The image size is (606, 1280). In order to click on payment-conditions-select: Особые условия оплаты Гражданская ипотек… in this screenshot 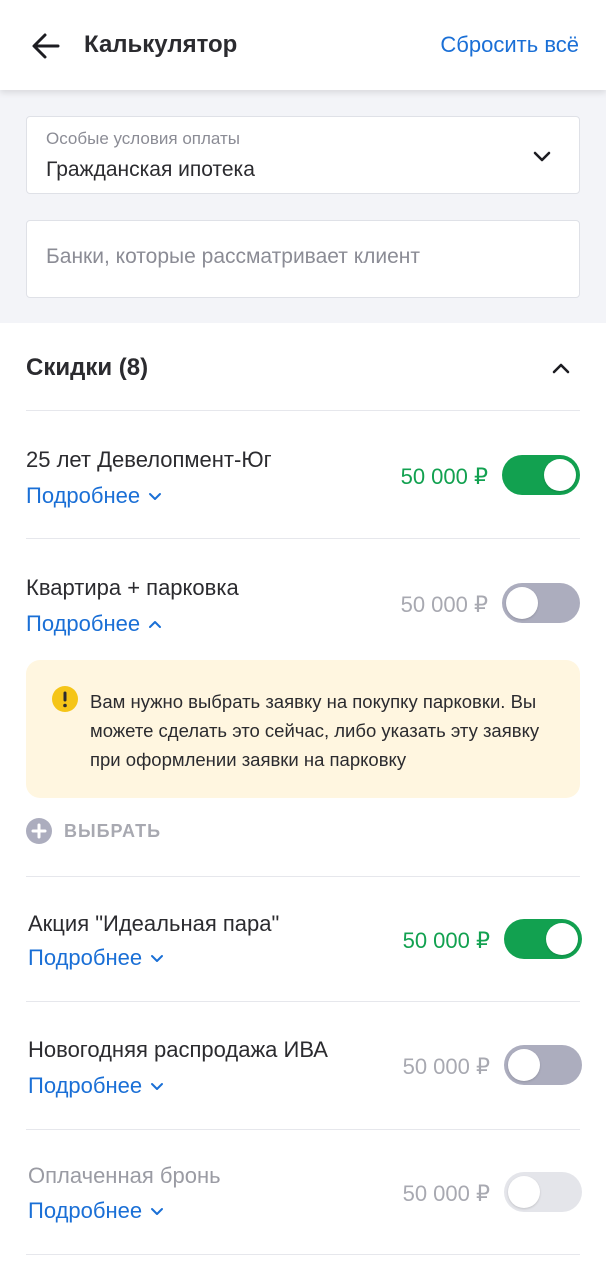, I will do `click(303, 155)`.